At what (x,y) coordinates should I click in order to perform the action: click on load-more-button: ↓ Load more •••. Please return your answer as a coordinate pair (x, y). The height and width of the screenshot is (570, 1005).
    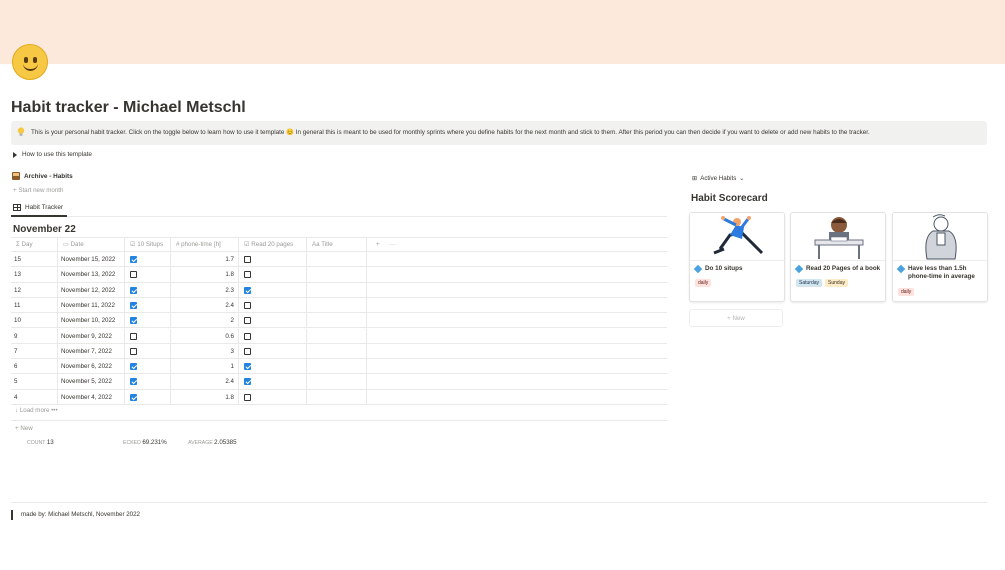
    Looking at the image, I should click on (36, 410).